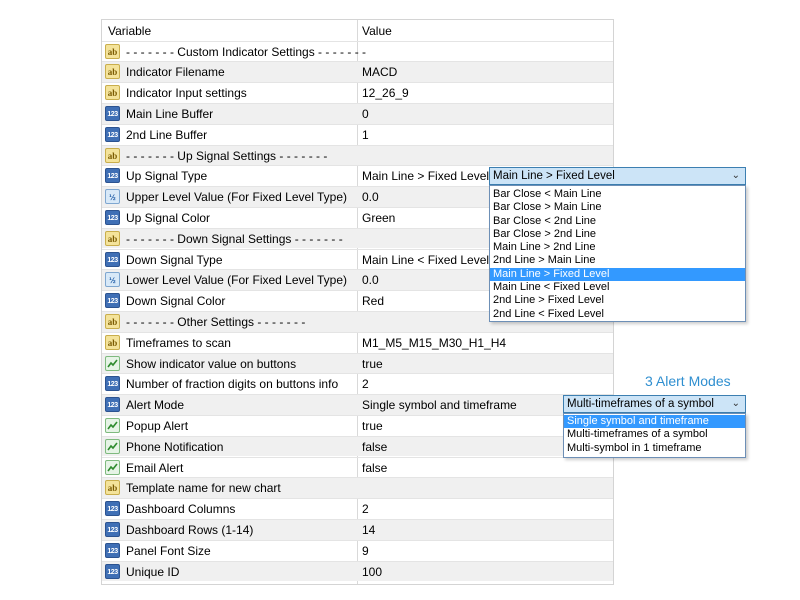 Image resolution: width=800 pixels, height=600 pixels. What do you see at coordinates (236, 197) in the screenshot?
I see `variable-name: Upper Level Value (For Fixed Level Type)` at bounding box center [236, 197].